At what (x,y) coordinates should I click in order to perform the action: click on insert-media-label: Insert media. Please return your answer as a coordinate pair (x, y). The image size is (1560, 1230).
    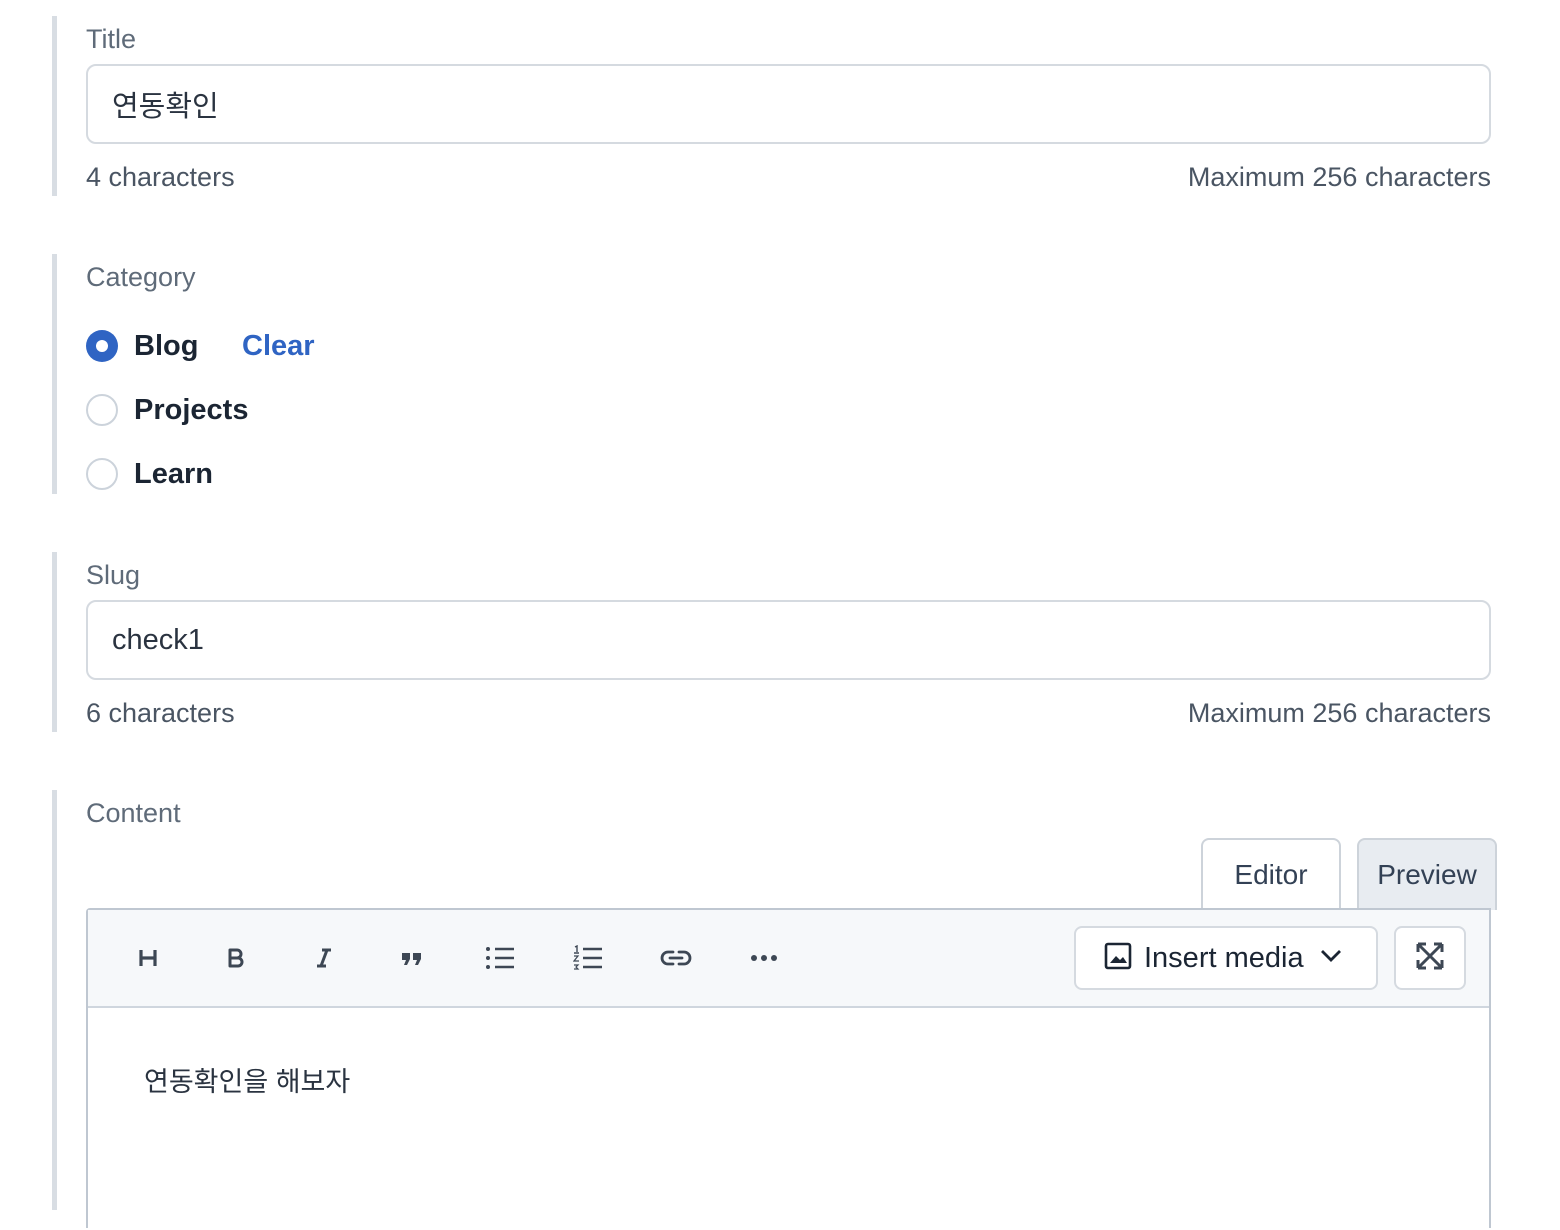
    Looking at the image, I should click on (1224, 957).